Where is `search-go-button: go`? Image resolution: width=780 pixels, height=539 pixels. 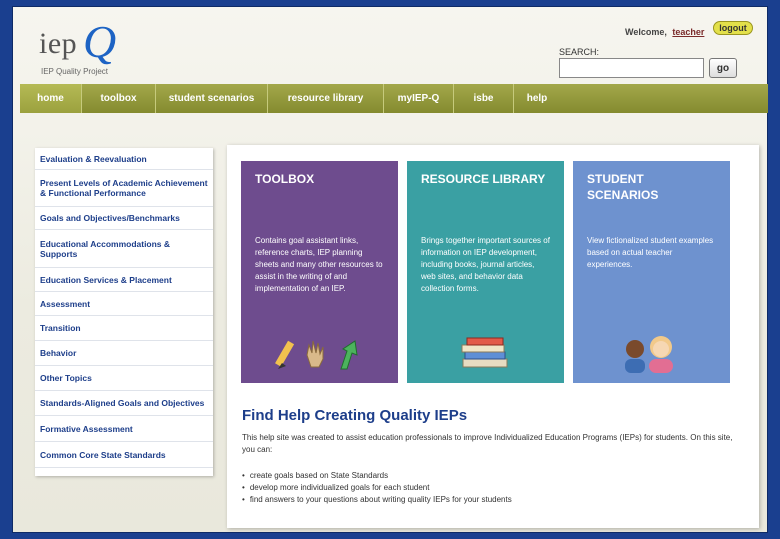 search-go-button: go is located at coordinates (723, 68).